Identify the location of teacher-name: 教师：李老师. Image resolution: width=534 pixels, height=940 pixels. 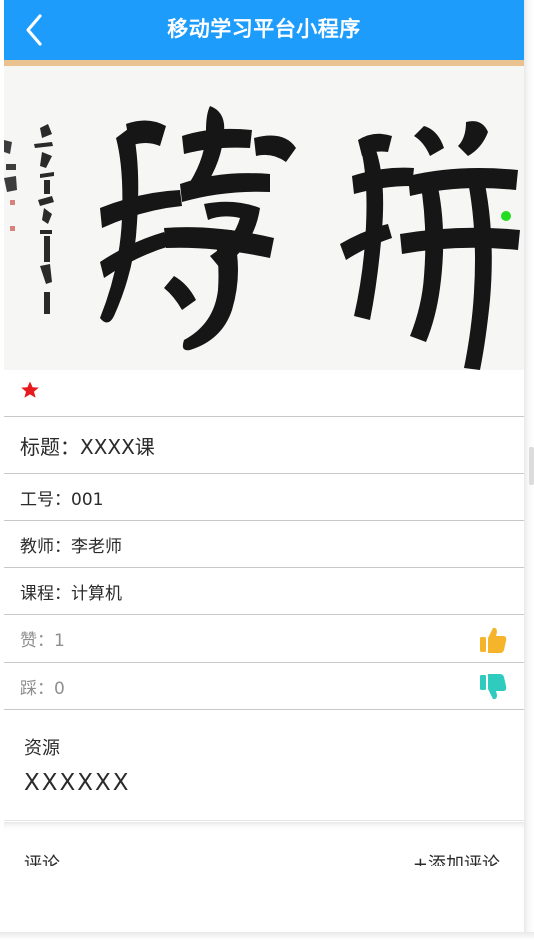
(71, 546).